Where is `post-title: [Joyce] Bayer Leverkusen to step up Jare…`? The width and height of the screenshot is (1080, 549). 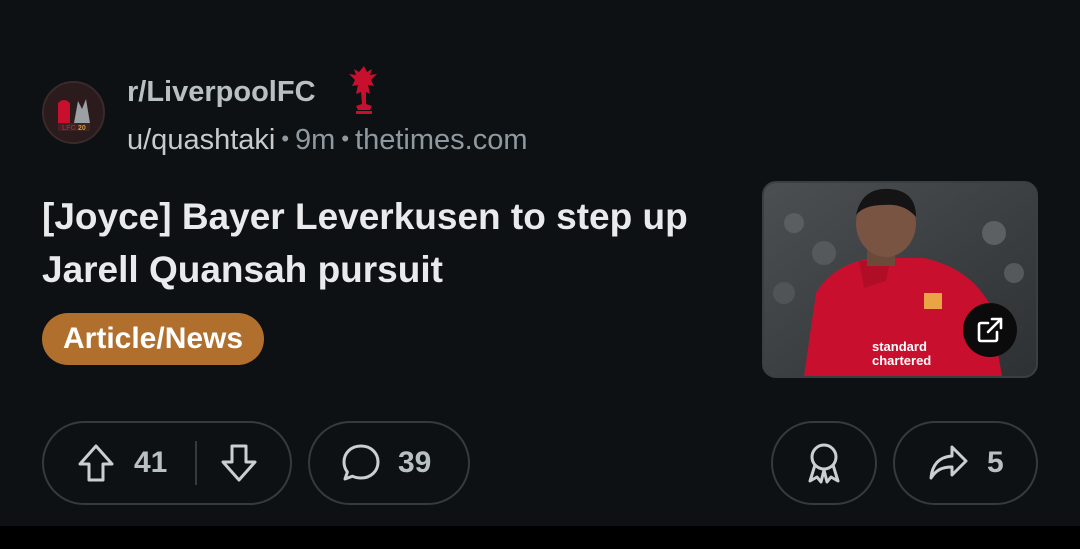
post-title: [Joyce] Bayer Leverkusen to step up Jare… is located at coordinates (382, 243).